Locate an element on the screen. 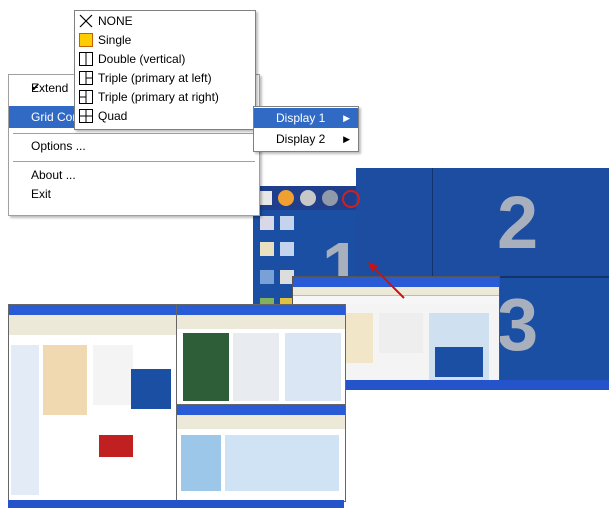 Image resolution: width=609 pixels, height=511 pixels. grid-option-label: NONE is located at coordinates (115, 21).